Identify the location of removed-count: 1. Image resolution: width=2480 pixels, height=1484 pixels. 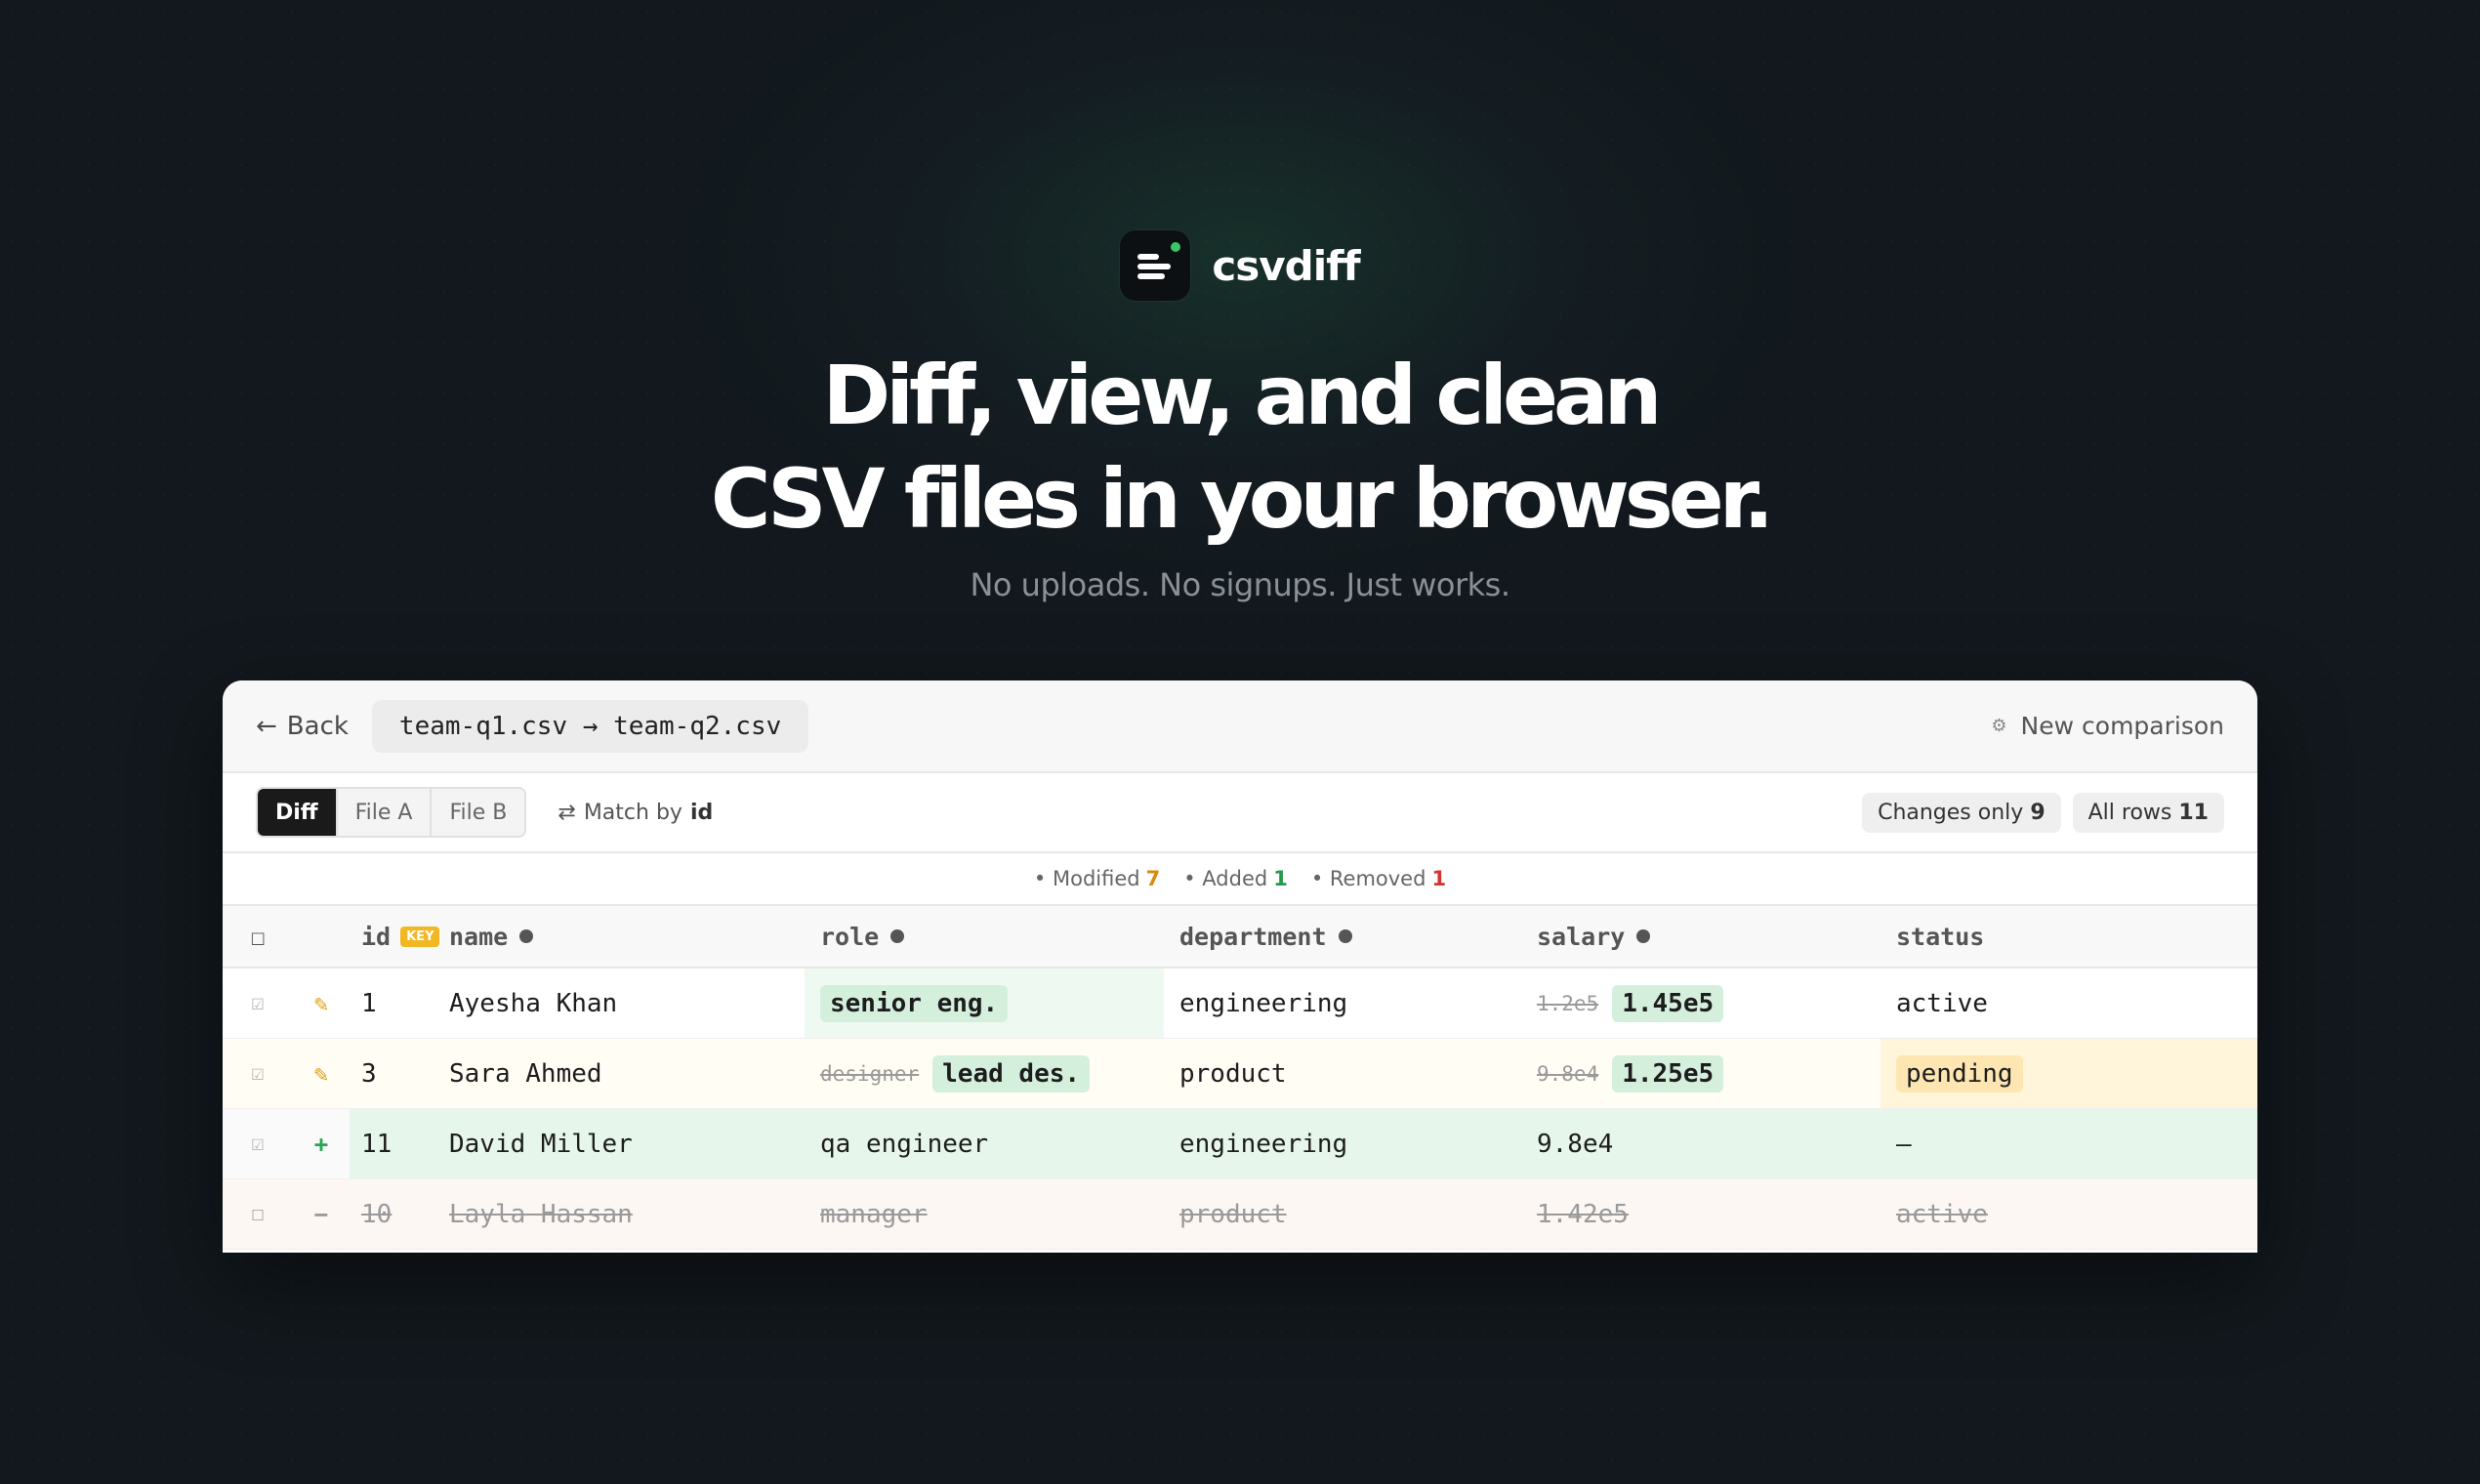
(1439, 879).